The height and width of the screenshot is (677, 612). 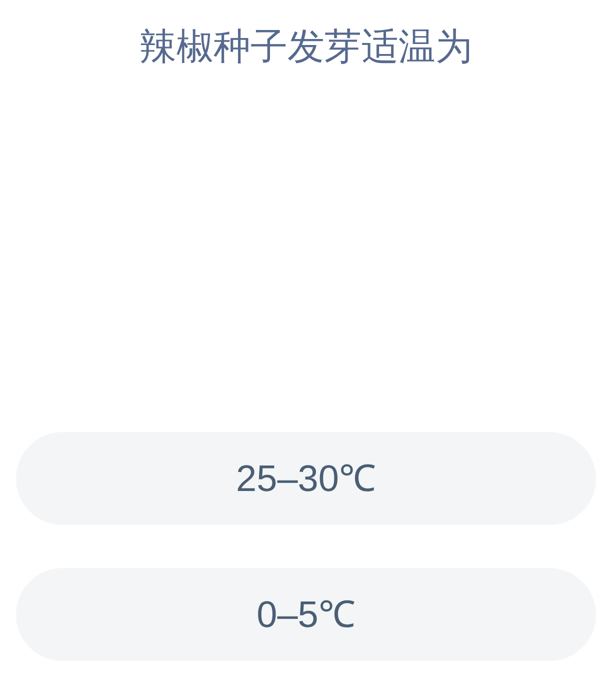 I want to click on answer-option: 0–5℃, so click(x=306, y=614).